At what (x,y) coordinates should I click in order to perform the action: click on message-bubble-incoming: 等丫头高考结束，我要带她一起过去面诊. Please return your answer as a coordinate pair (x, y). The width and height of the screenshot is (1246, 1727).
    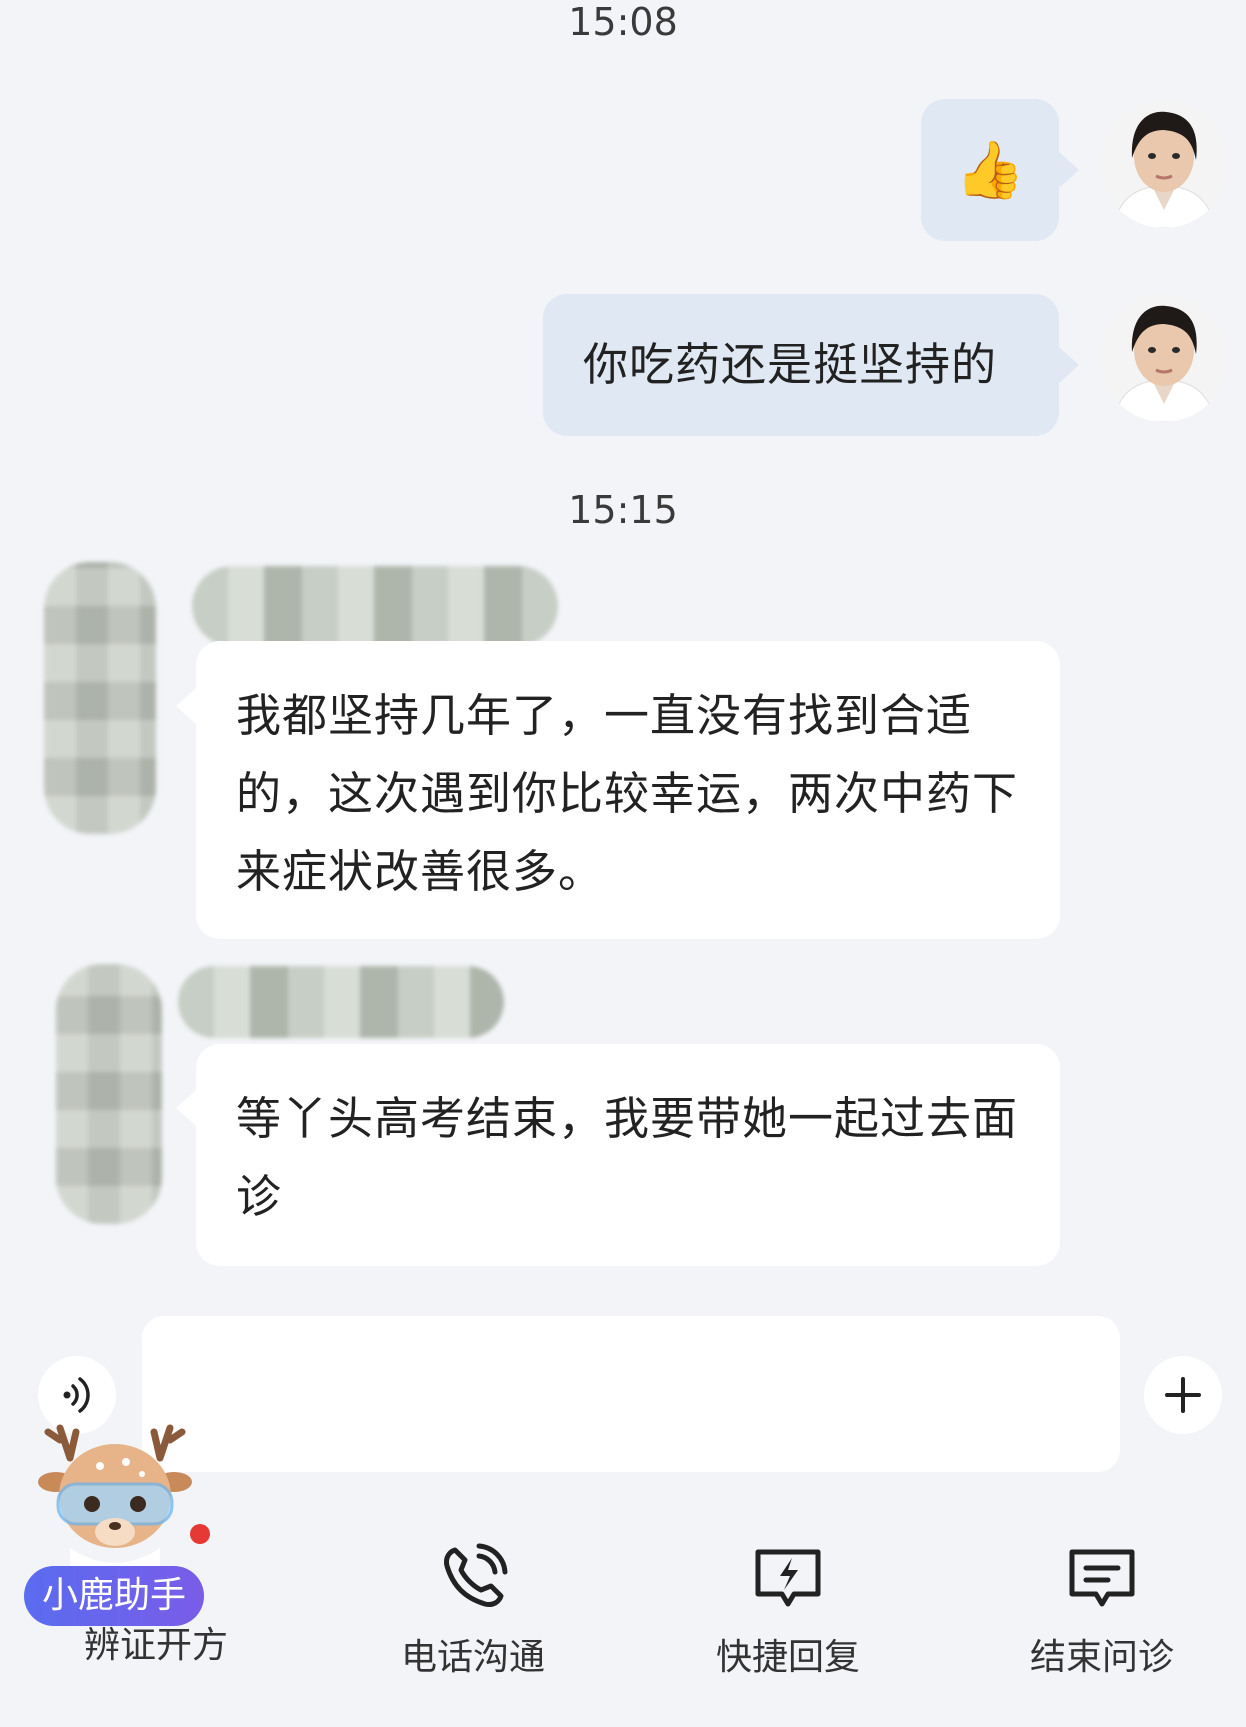
    Looking at the image, I should click on (628, 1155).